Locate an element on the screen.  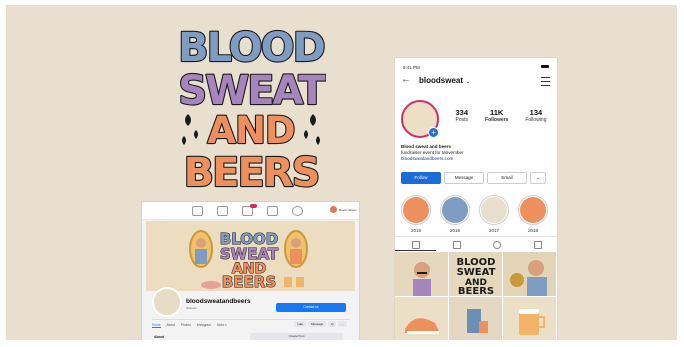
posts-label: Posts is located at coordinates (462, 120).